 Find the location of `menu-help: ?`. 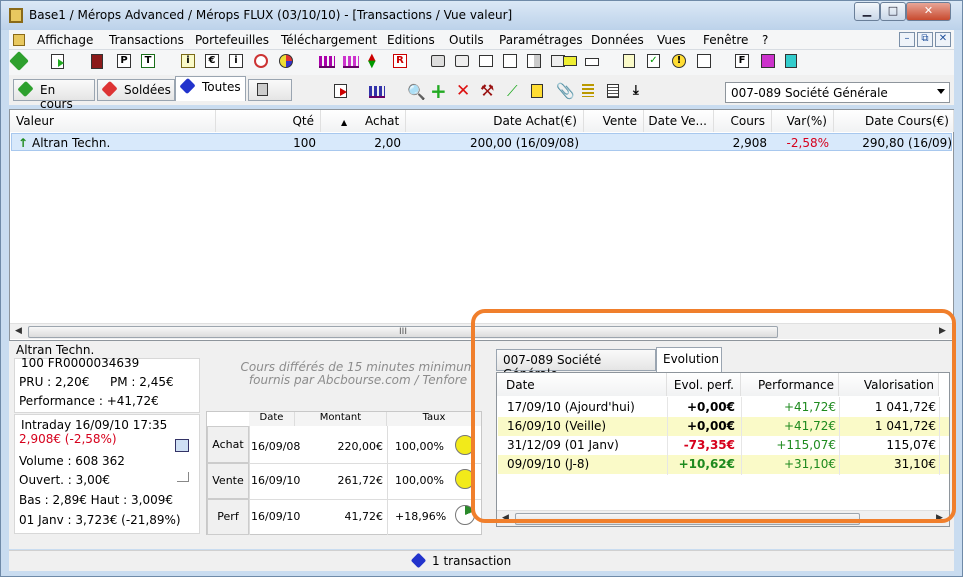

menu-help: ? is located at coordinates (765, 40).